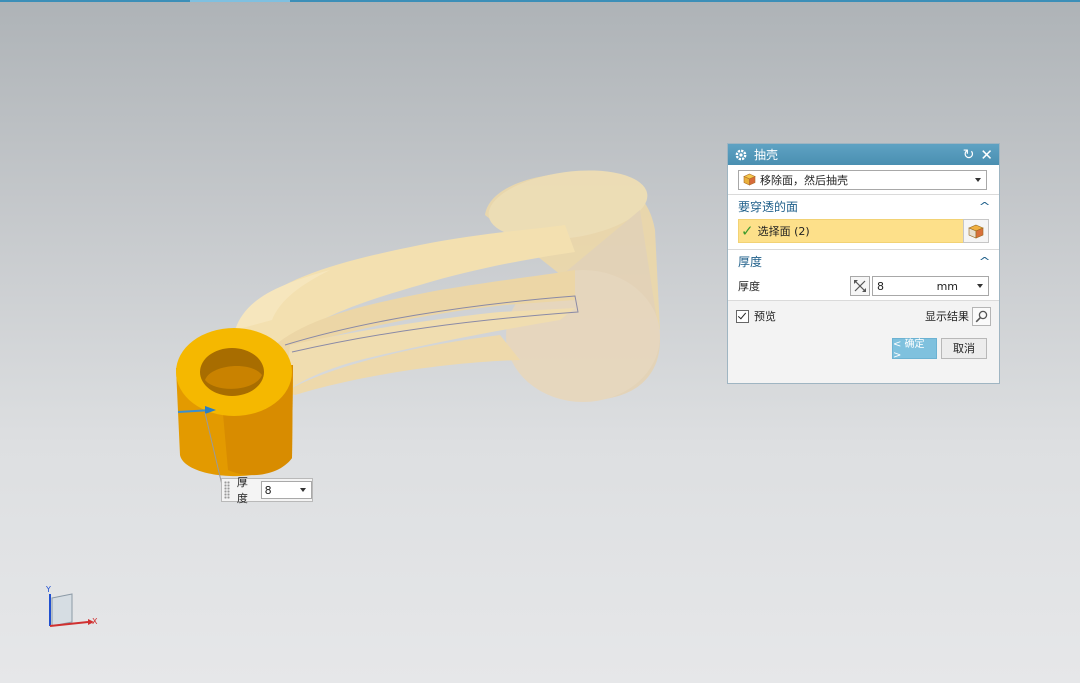  What do you see at coordinates (71, 610) in the screenshot?
I see `wcs-triad` at bounding box center [71, 610].